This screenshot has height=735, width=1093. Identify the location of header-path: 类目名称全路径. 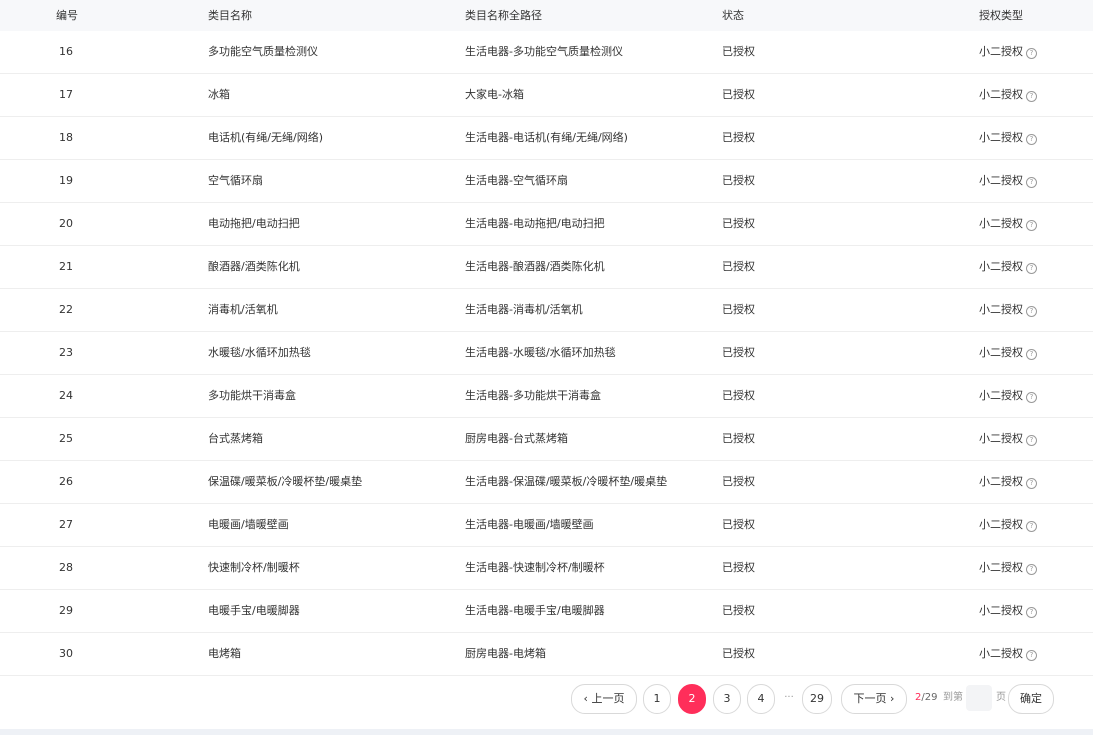
(503, 15).